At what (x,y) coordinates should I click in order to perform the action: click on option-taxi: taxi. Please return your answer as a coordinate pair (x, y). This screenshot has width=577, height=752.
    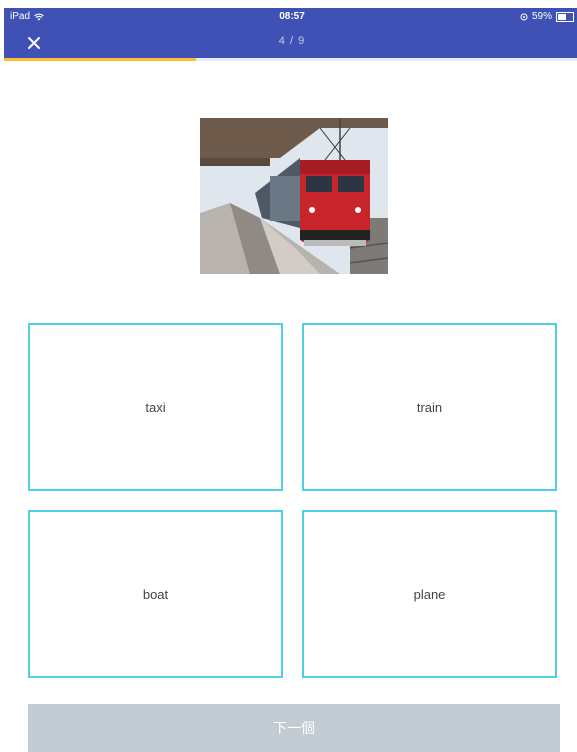
    Looking at the image, I should click on (155, 407).